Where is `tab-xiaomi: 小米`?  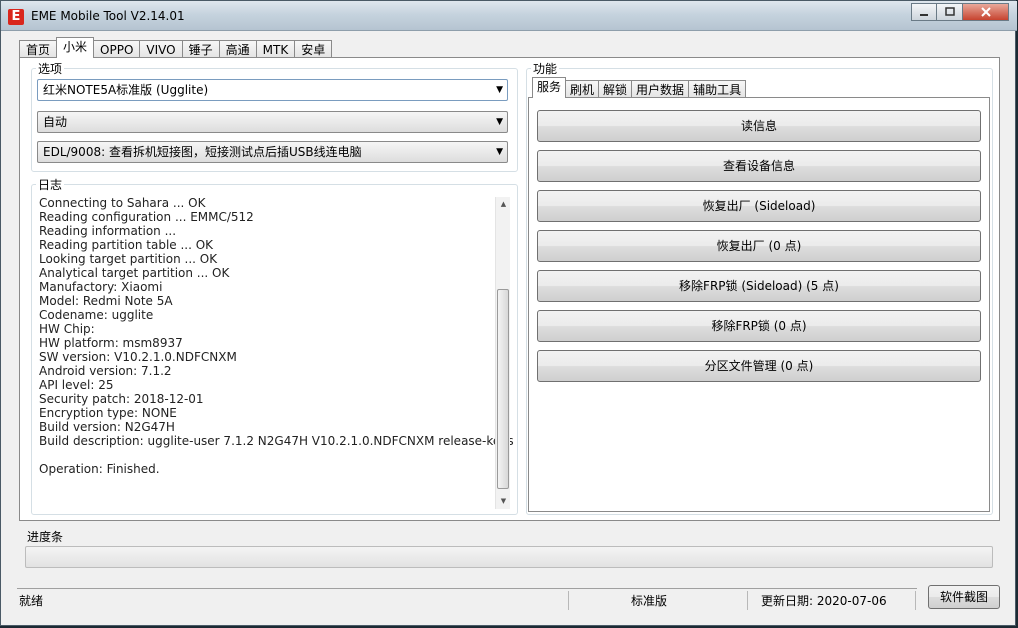 tab-xiaomi: 小米 is located at coordinates (75, 47).